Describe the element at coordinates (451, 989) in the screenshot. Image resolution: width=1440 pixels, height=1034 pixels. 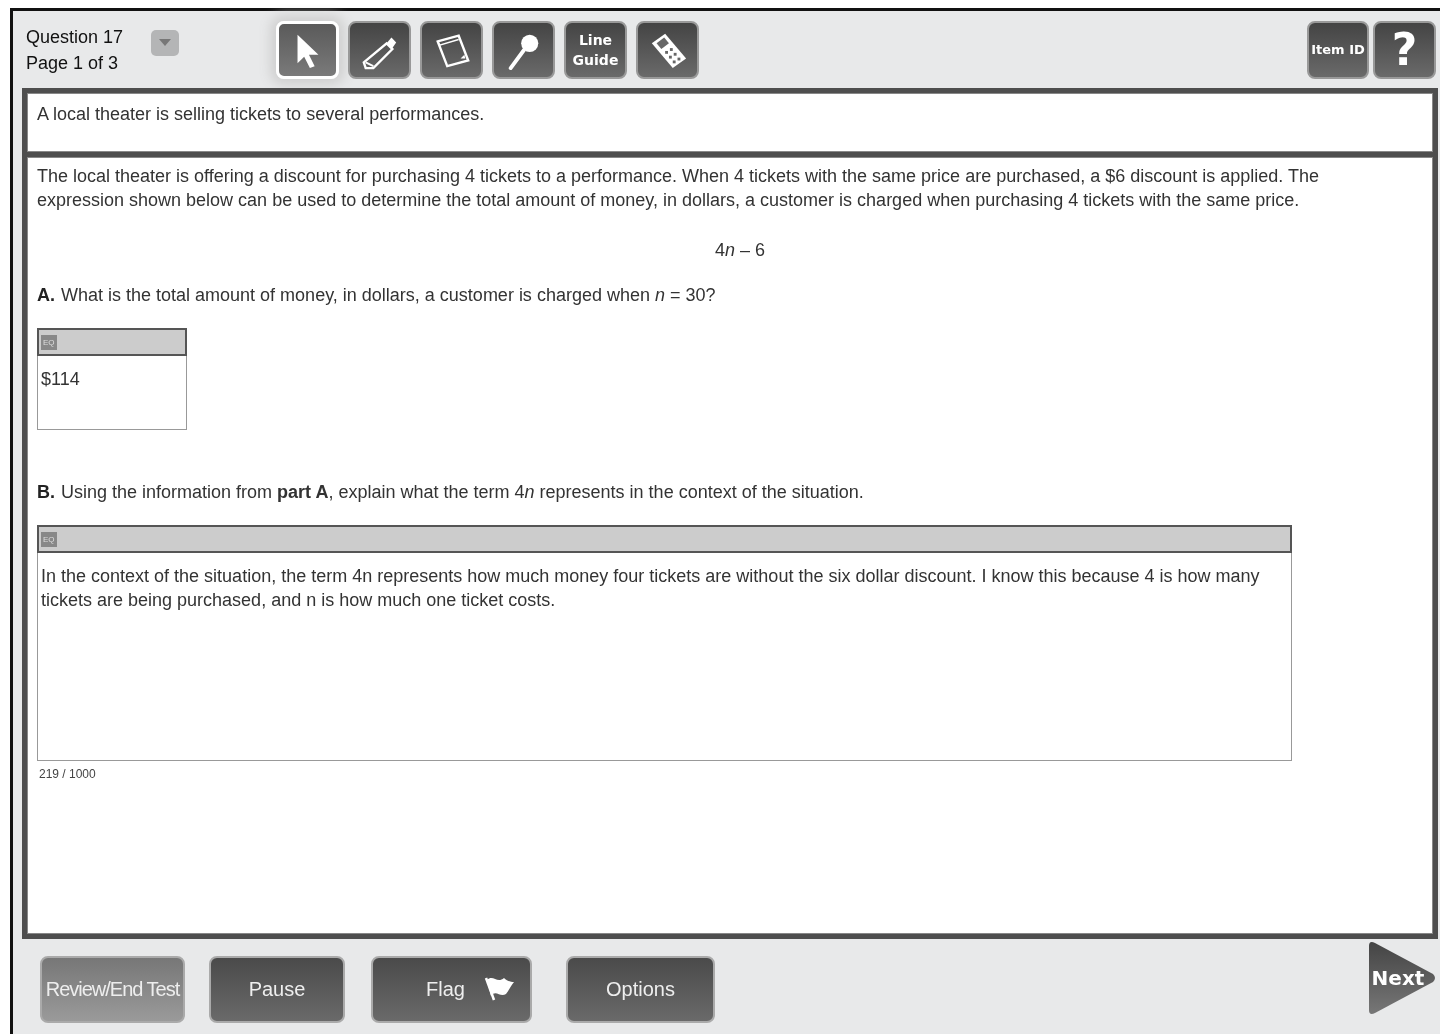
I see `flag-button: Flag` at that location.